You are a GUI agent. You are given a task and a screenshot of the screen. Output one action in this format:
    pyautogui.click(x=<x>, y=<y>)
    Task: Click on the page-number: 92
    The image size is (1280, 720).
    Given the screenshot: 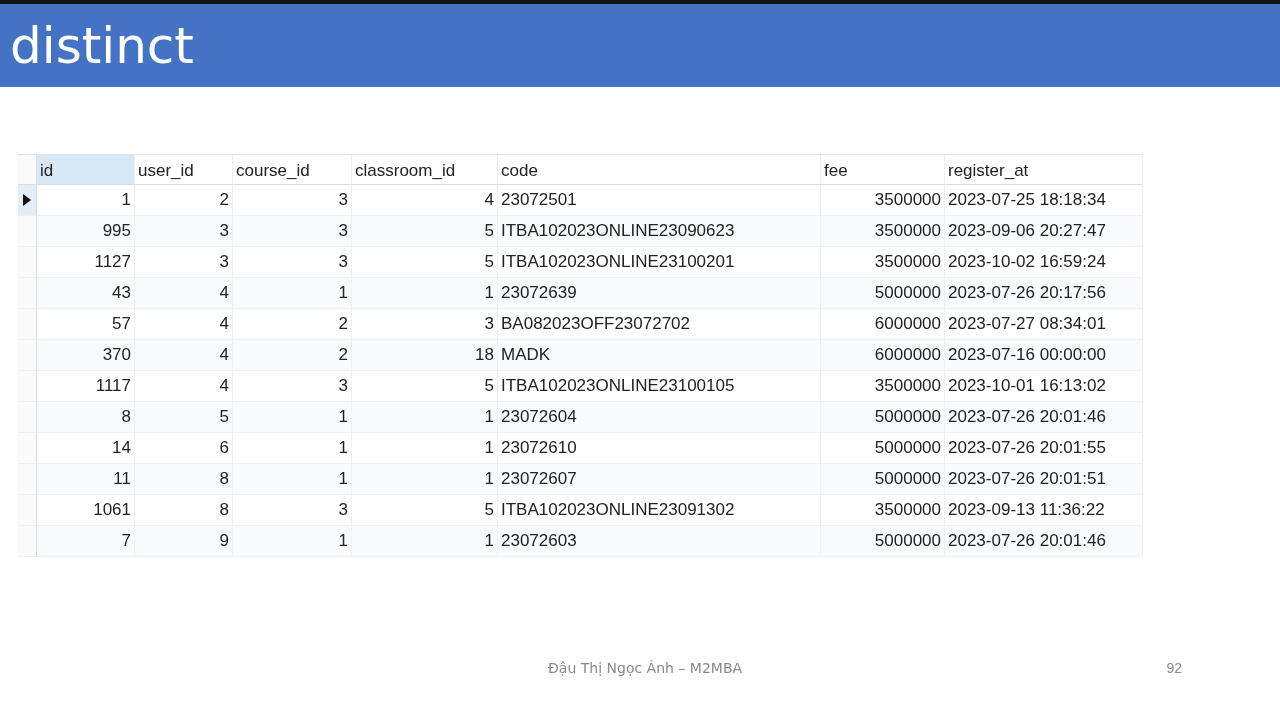 What is the action you would take?
    pyautogui.click(x=1174, y=668)
    